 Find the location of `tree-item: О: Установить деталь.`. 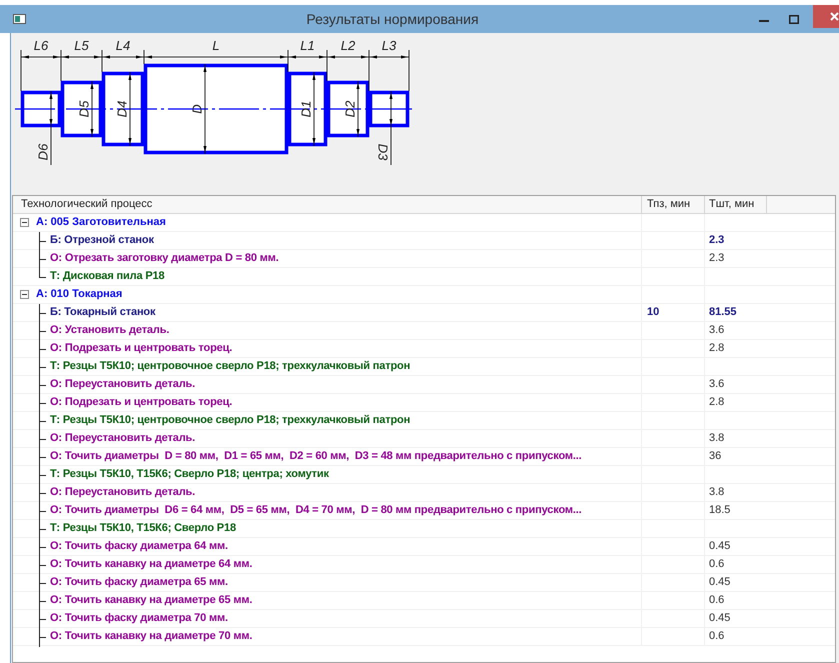

tree-item: О: Установить деталь. is located at coordinates (110, 330).